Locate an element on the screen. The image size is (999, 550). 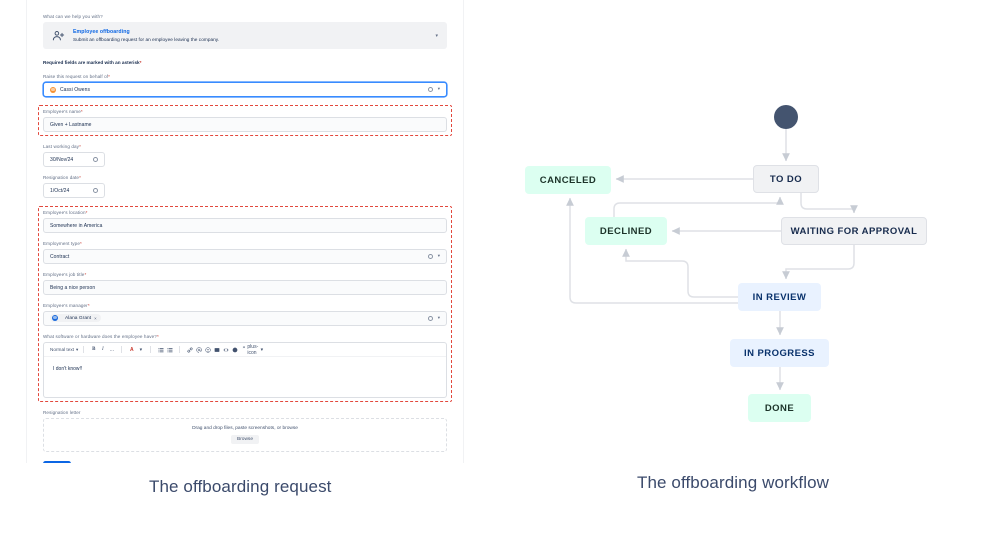
italic-icon: I is located at coordinates (102, 349).